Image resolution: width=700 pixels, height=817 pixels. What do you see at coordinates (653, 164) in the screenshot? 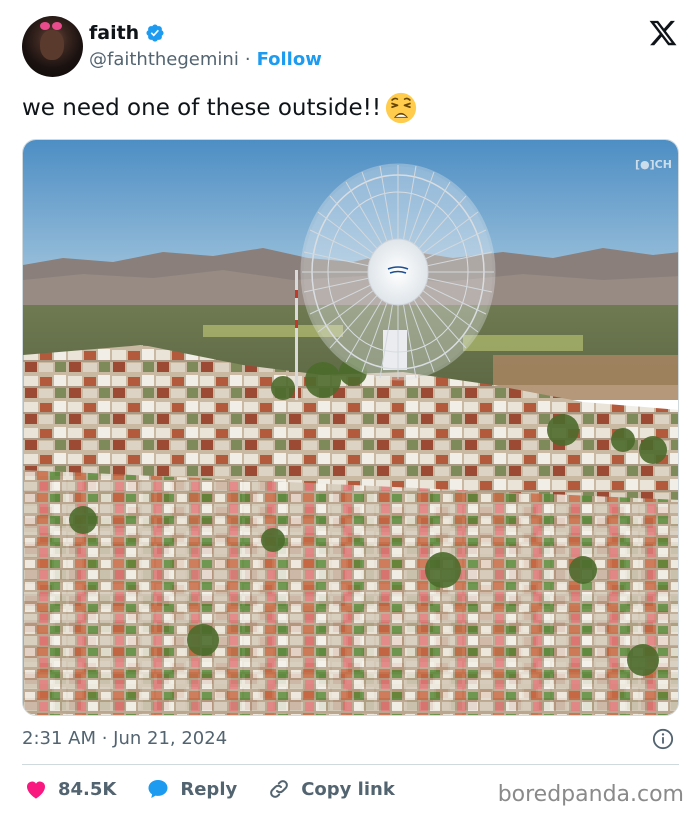
I see `video-watermark: [●]CH` at bounding box center [653, 164].